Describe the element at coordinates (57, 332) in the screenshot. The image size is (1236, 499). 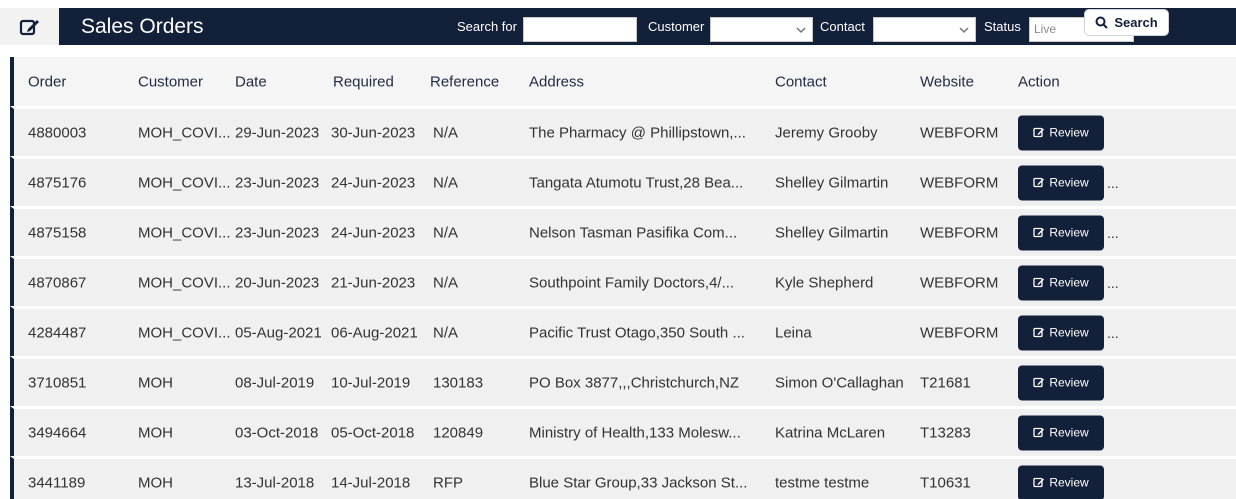
I see `order-number: 4284487` at that location.